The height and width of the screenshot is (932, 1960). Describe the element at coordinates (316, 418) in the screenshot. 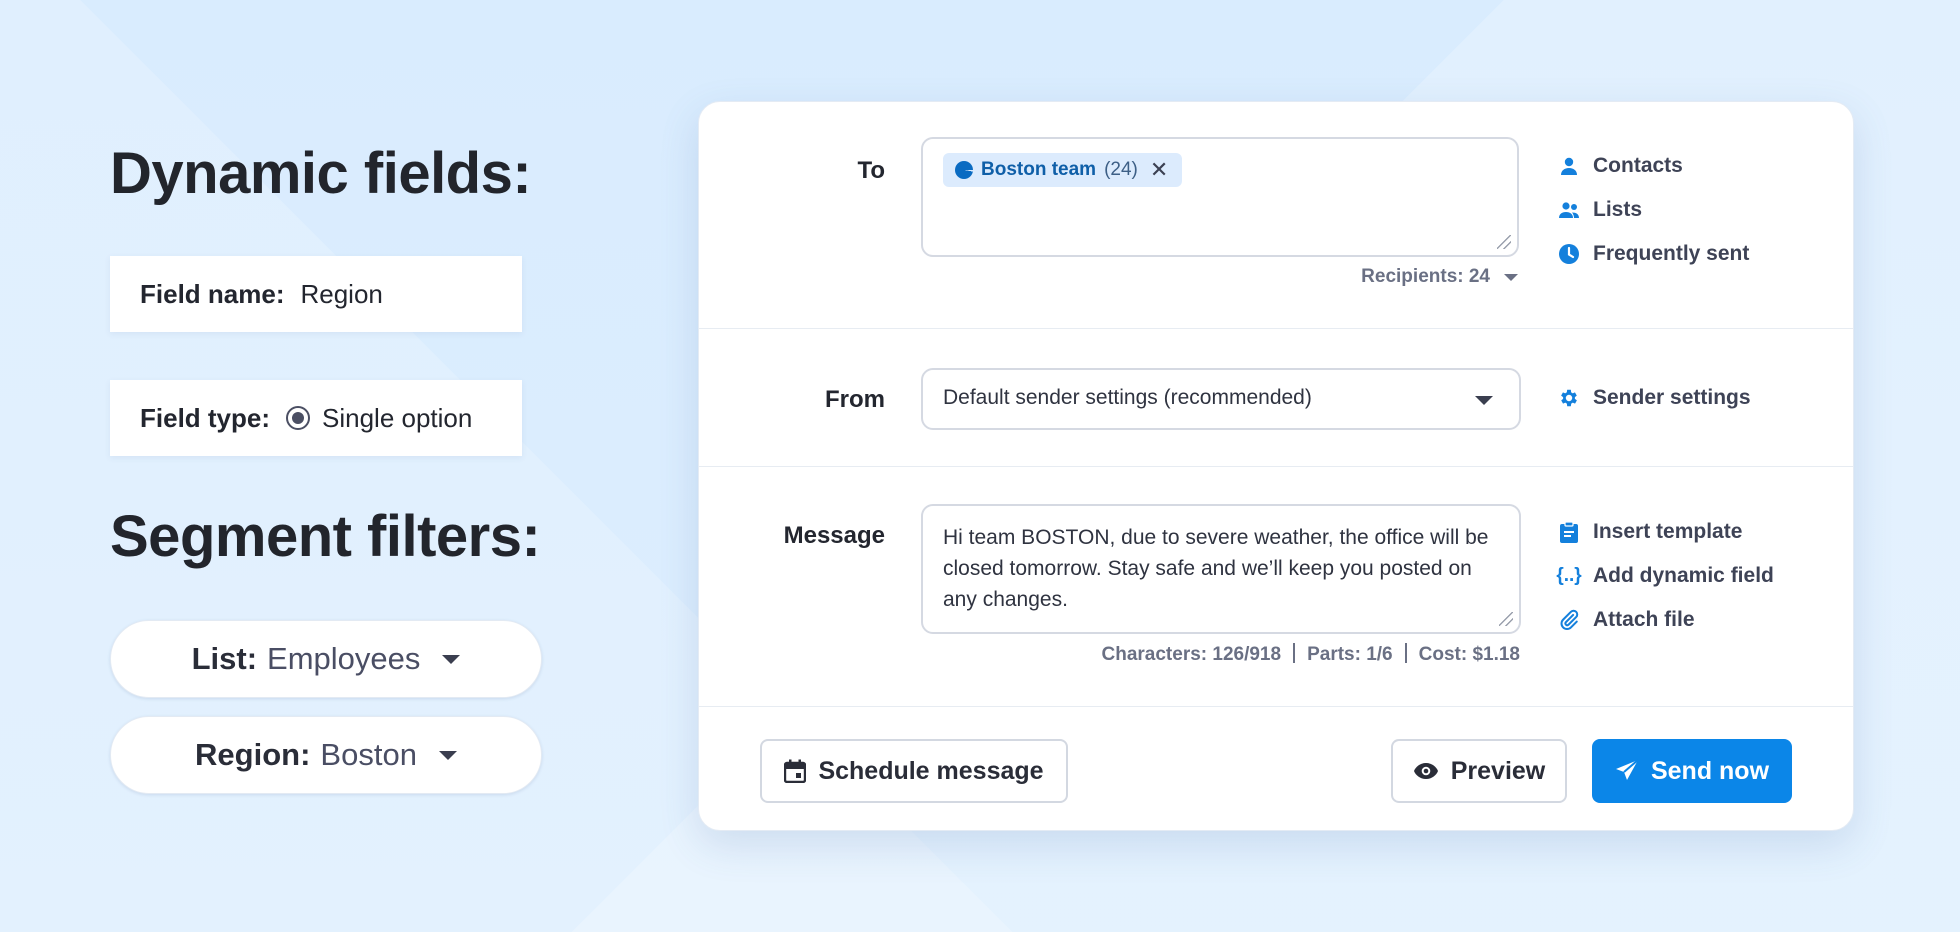

I see `field-type-box: Field type: Single option` at that location.